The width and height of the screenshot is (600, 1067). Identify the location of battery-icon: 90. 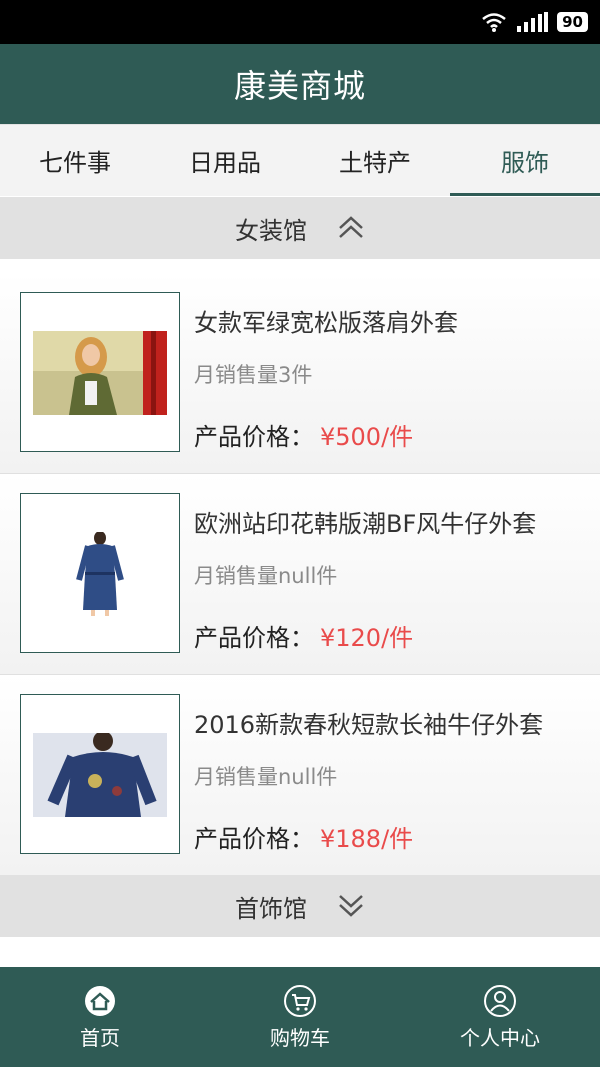
(572, 22).